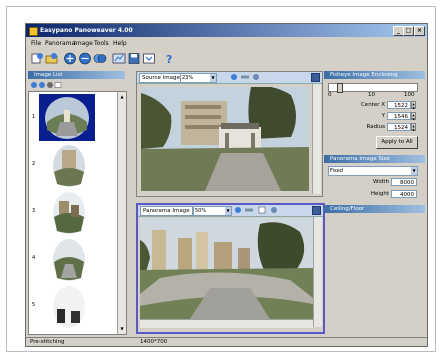 Image resolution: width=444 pixels, height=358 pixels. Describe the element at coordinates (34, 85) in the screenshot. I see `move-up-icon` at that location.